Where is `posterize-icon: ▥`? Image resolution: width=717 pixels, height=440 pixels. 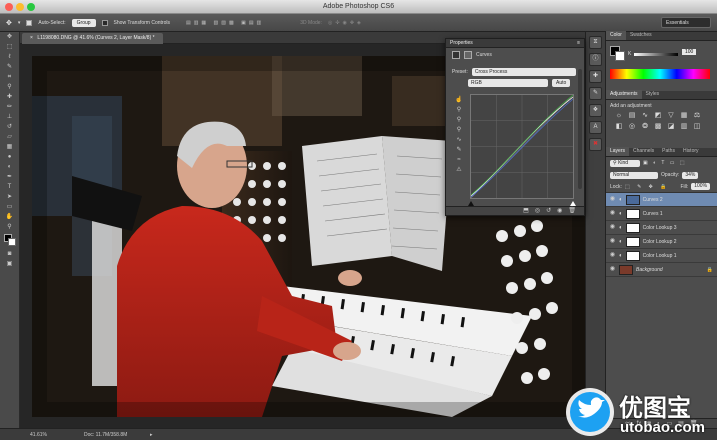 posterize-icon: ▥ is located at coordinates (684, 127).